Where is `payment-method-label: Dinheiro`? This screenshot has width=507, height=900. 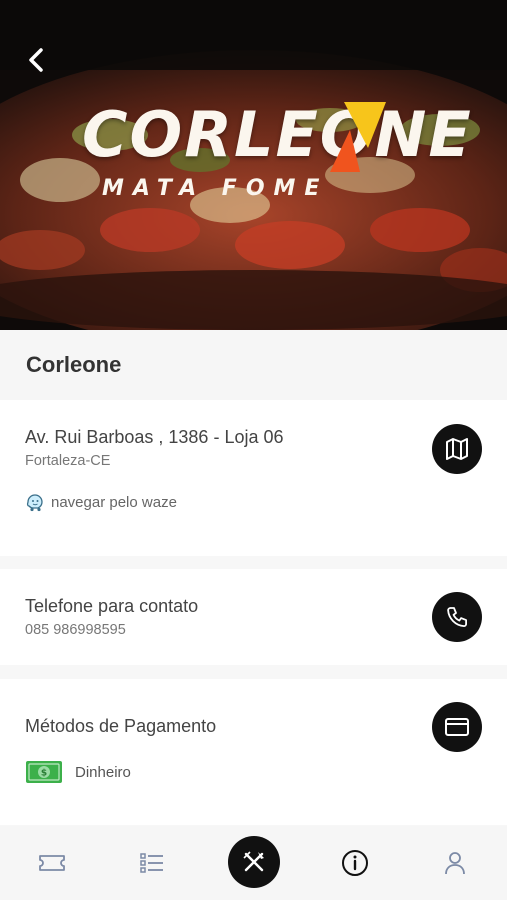
payment-method-label: Dinheiro is located at coordinates (103, 772).